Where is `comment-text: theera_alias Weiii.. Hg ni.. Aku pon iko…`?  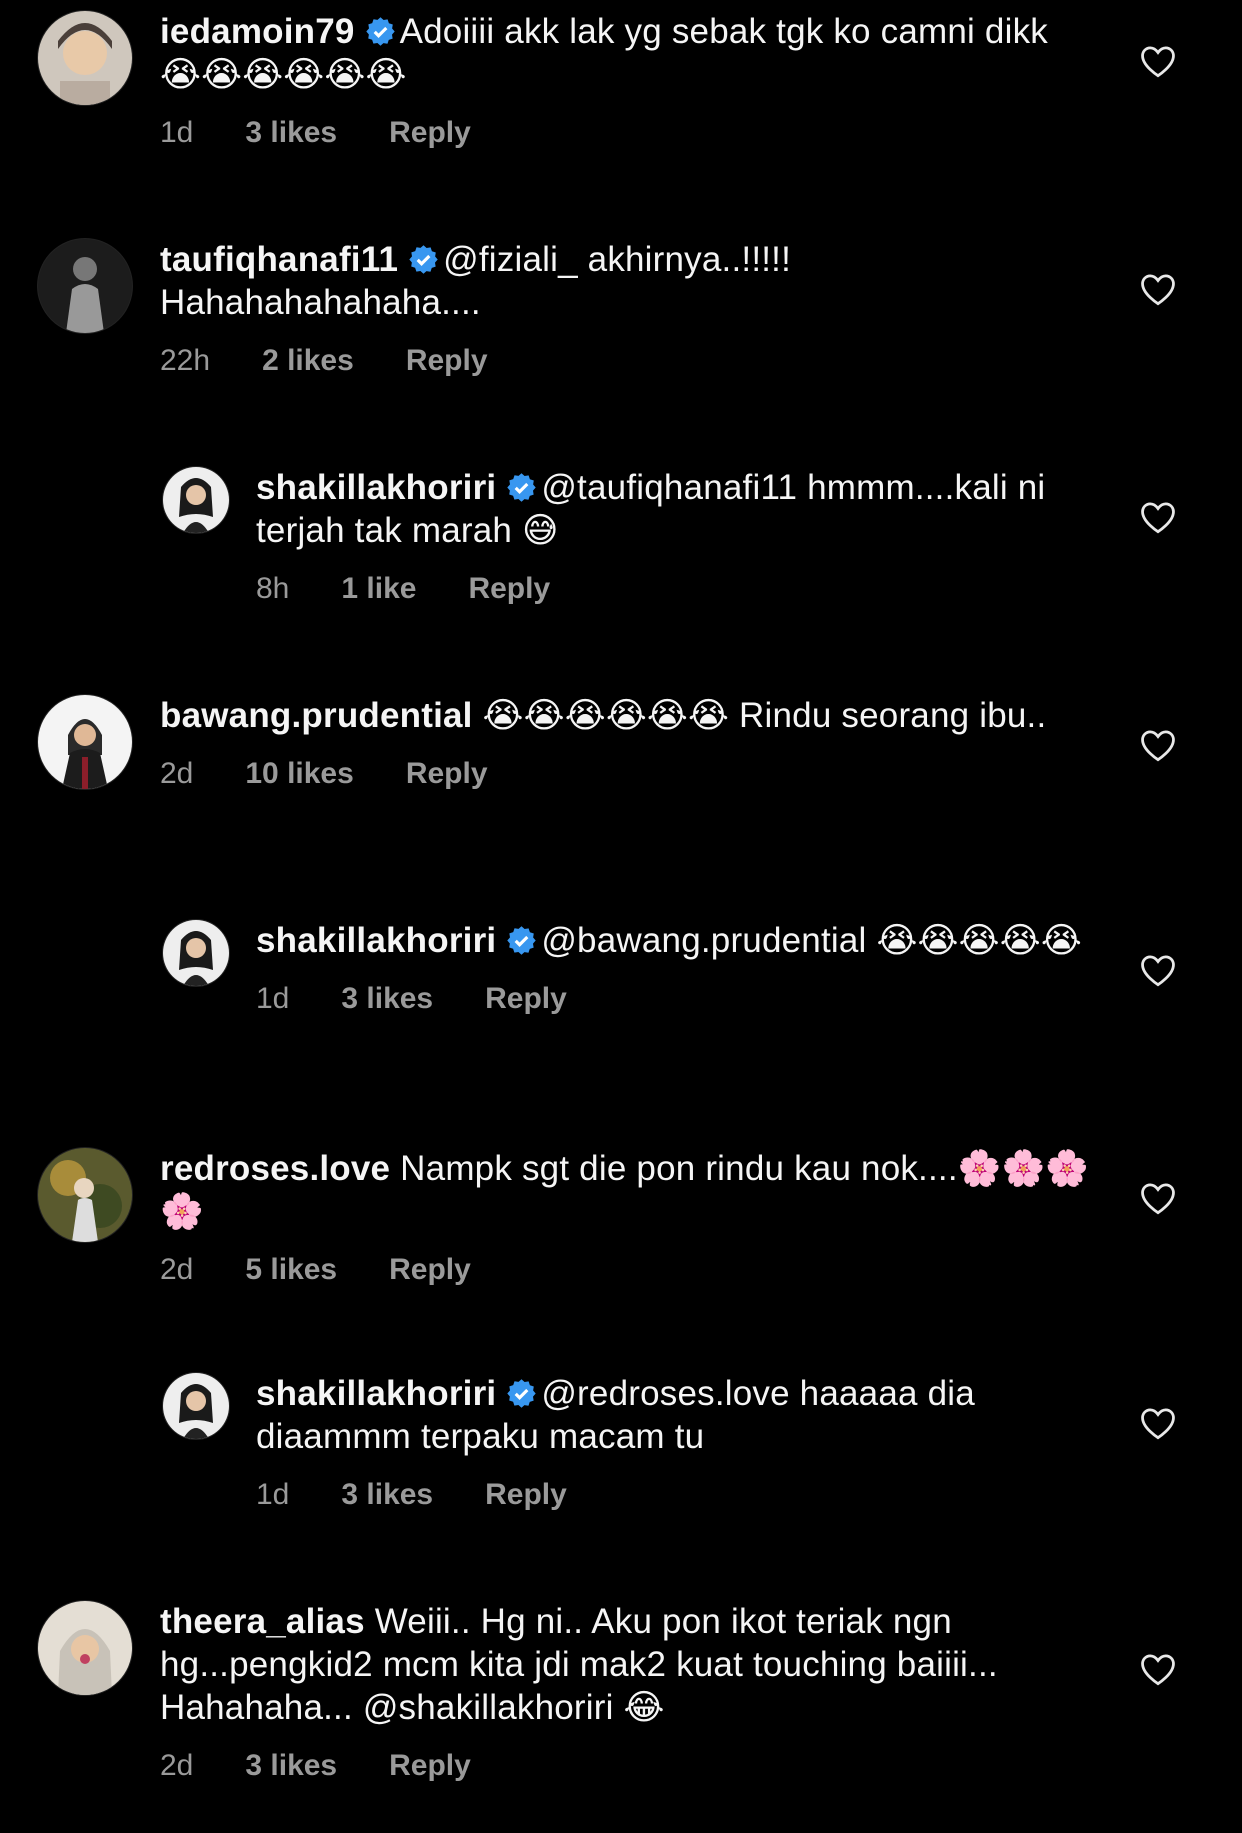
comment-text: theera_alias Weiii.. Hg ni.. Aku pon iko… is located at coordinates (625, 1664).